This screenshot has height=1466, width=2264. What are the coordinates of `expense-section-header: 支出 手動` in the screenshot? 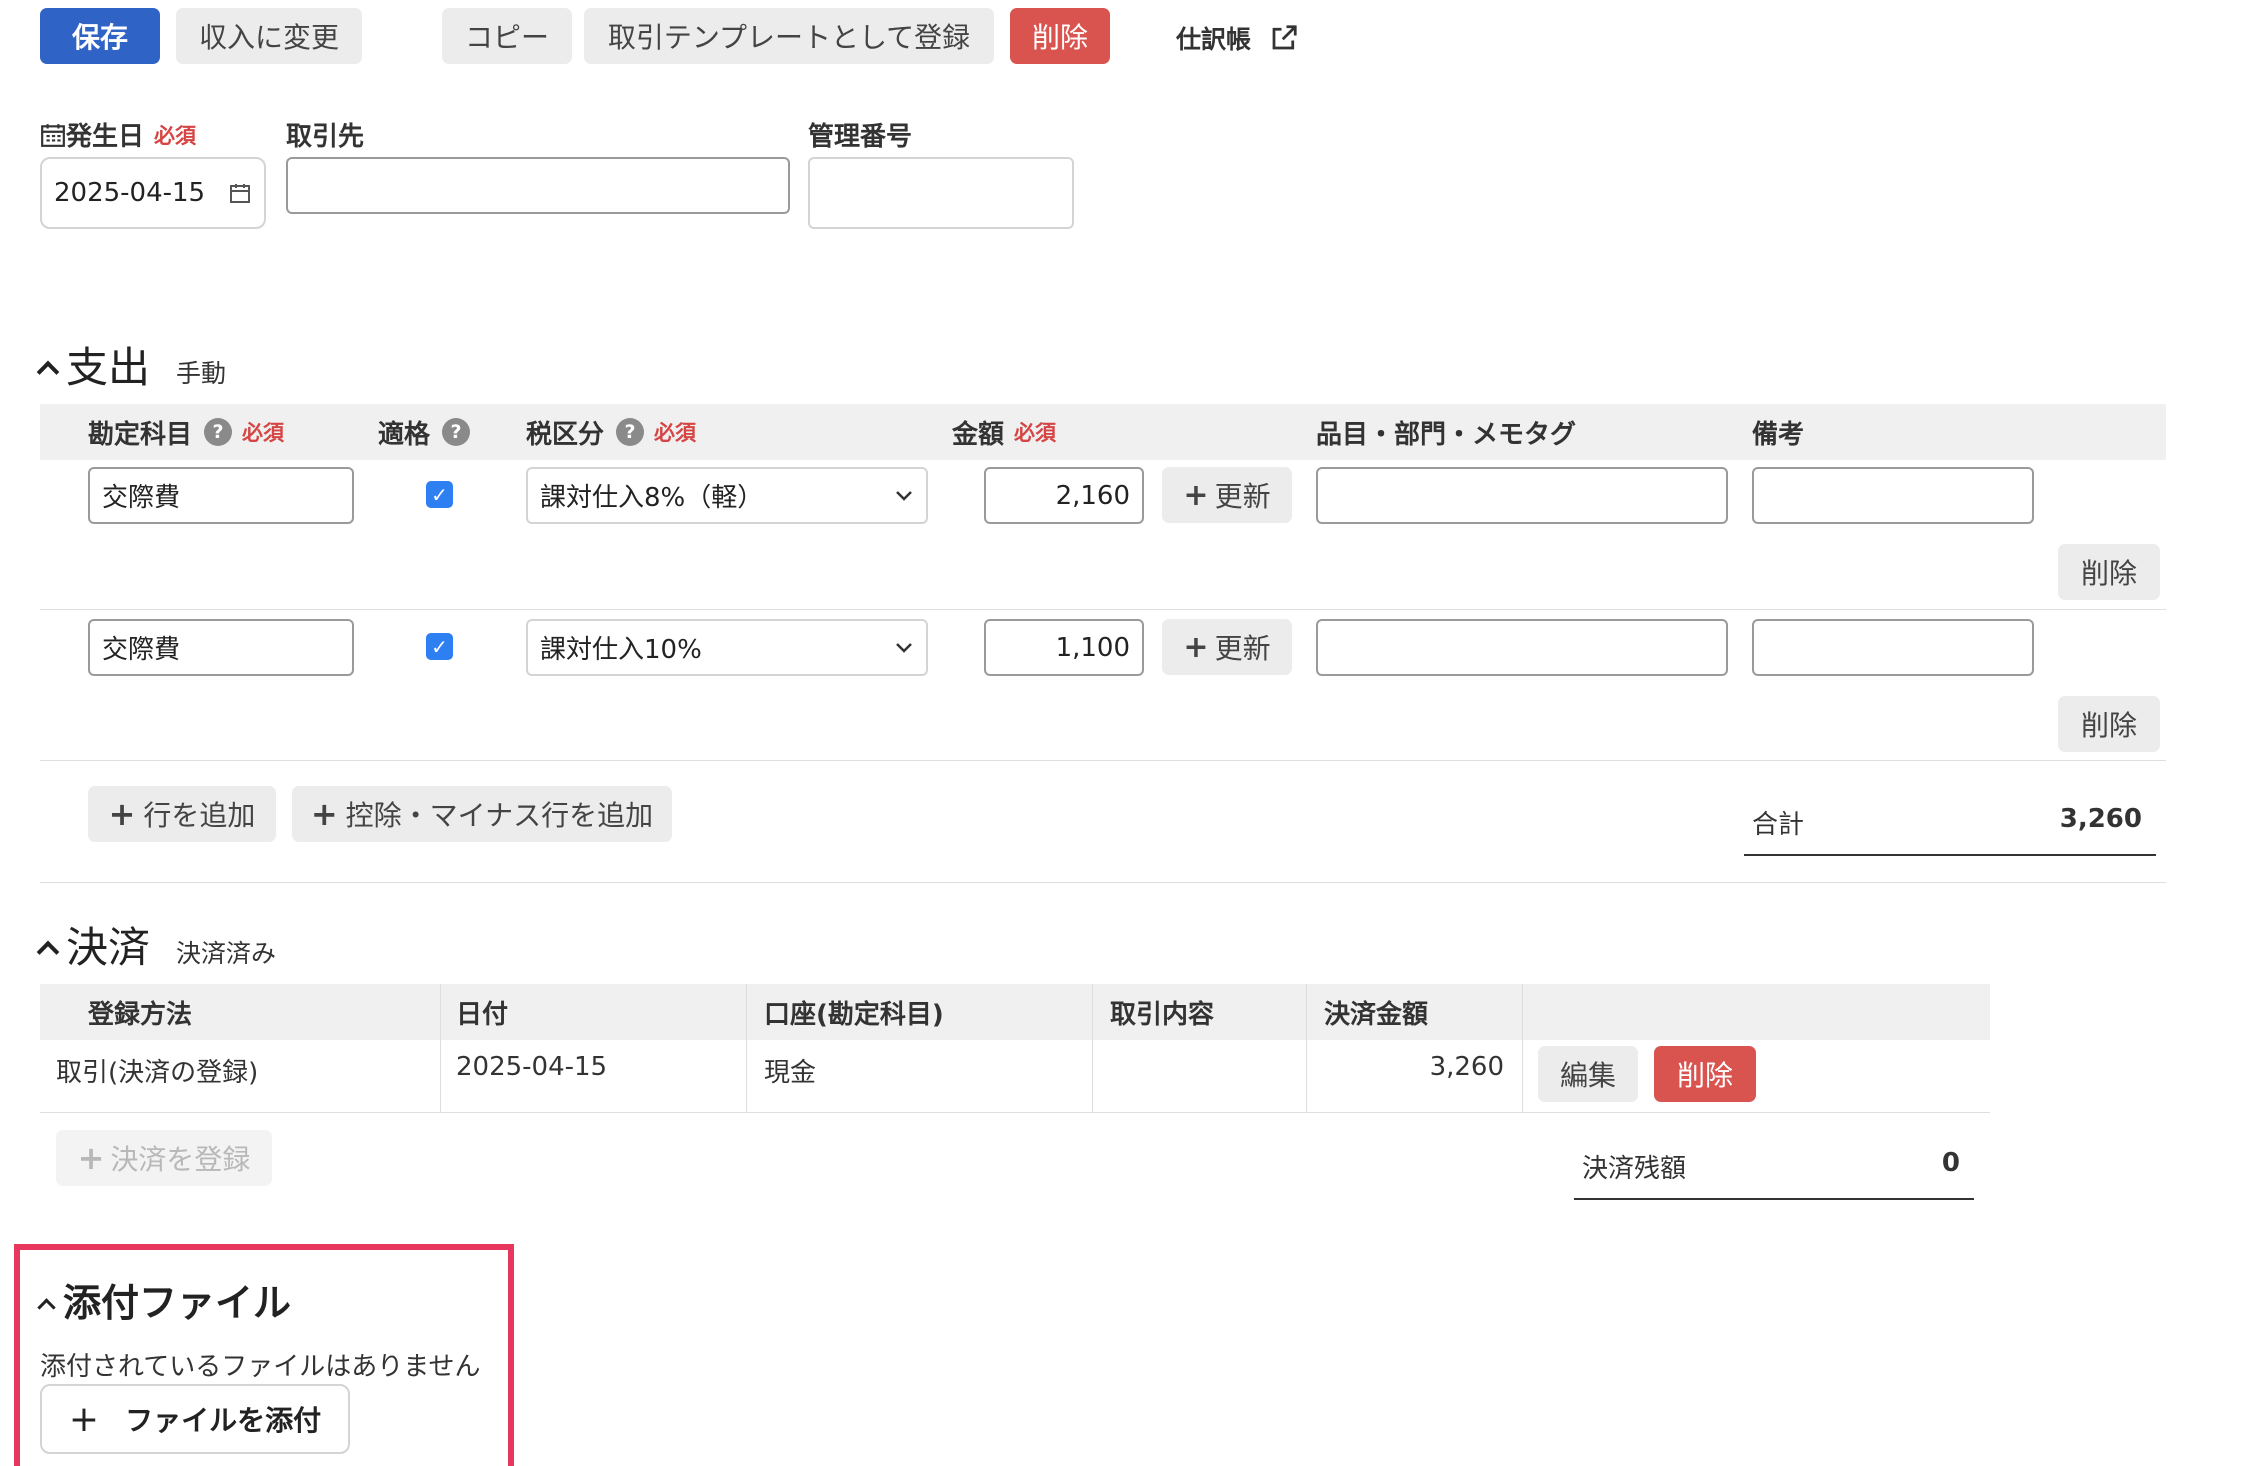 It's located at (131, 364).